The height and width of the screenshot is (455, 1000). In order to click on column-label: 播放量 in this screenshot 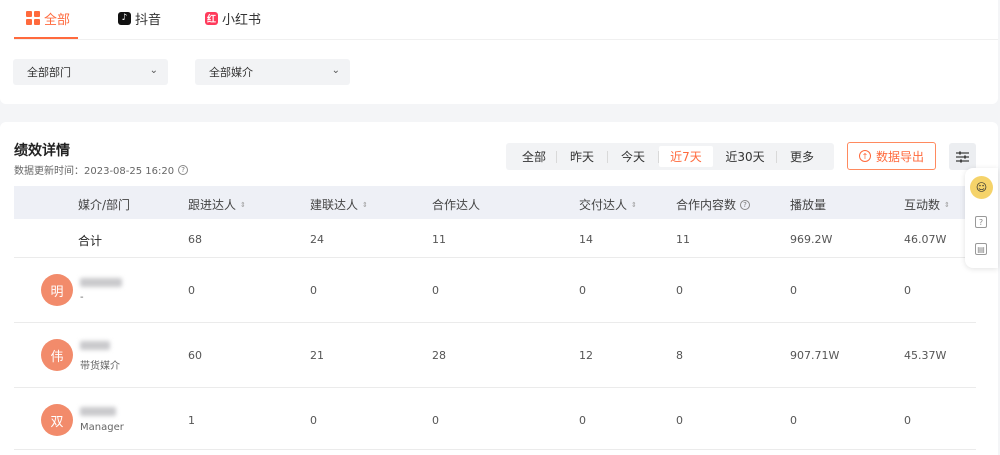, I will do `click(808, 205)`.